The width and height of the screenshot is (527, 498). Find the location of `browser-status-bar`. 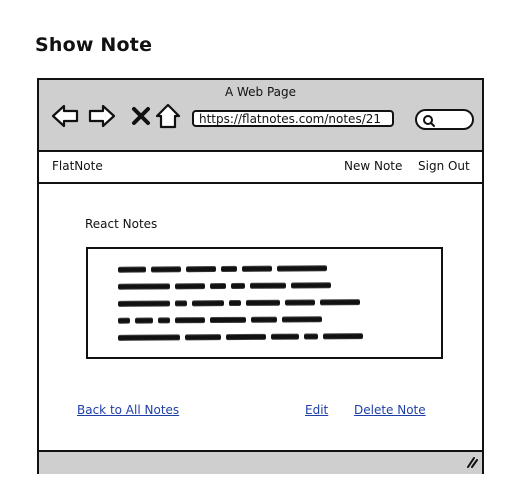

browser-status-bar is located at coordinates (260, 462).